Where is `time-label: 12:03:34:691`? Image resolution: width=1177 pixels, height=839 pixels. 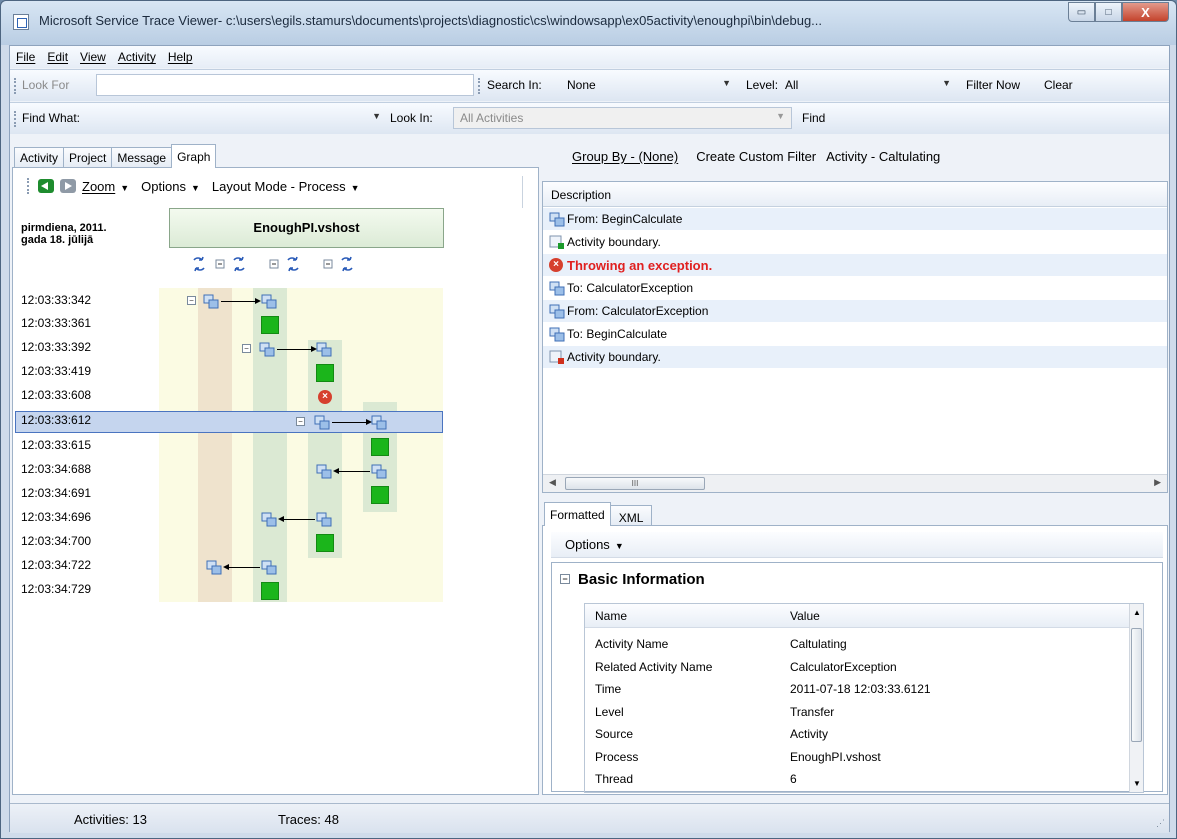
time-label: 12:03:34:691 is located at coordinates (56, 493).